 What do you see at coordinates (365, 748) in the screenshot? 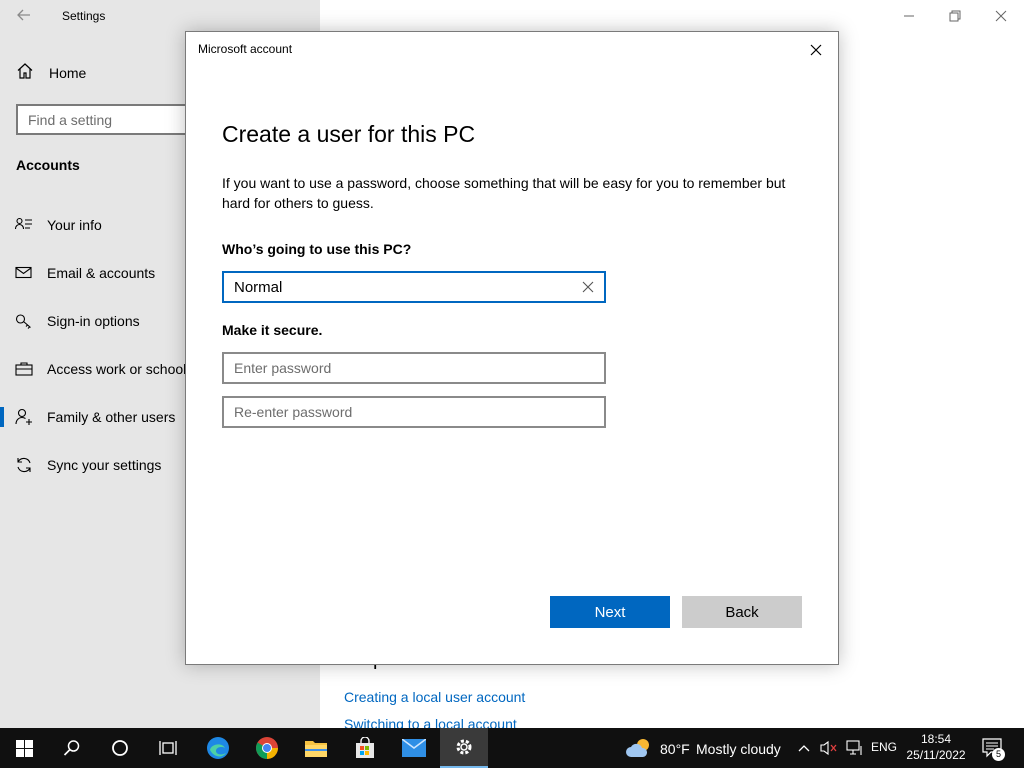
I see `store-icon` at bounding box center [365, 748].